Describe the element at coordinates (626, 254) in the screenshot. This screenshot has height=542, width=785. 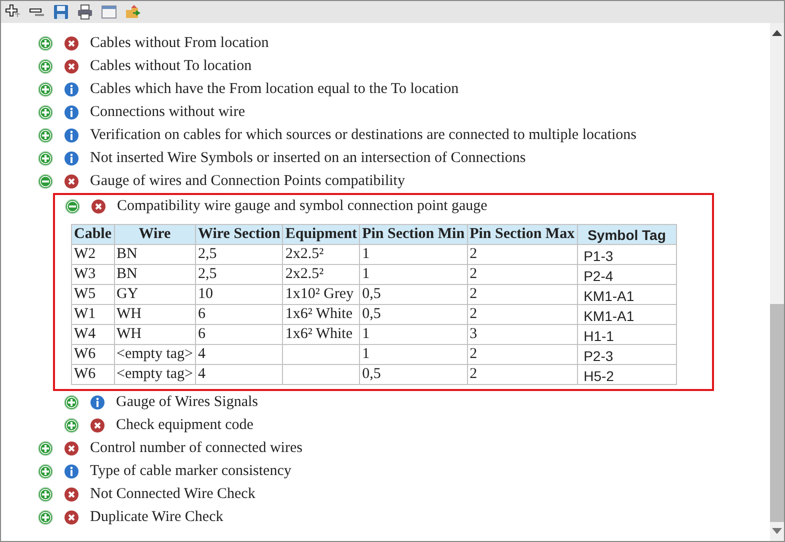
I see `table-cell: P1-3` at that location.